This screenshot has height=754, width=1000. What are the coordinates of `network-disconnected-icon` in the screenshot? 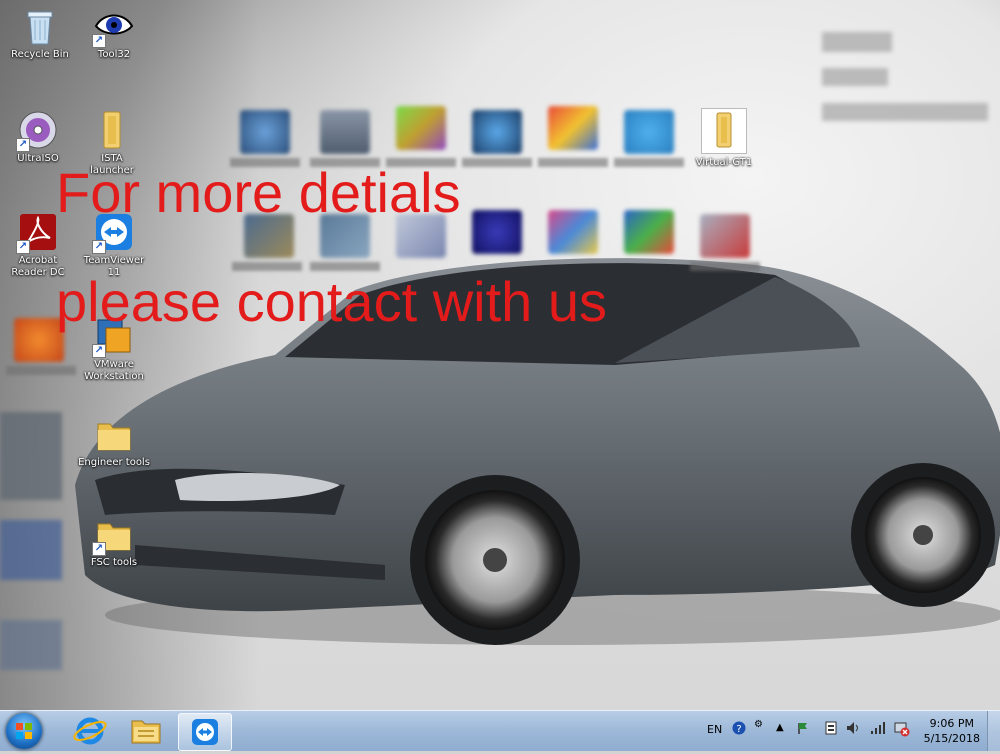 It's located at (902, 730).